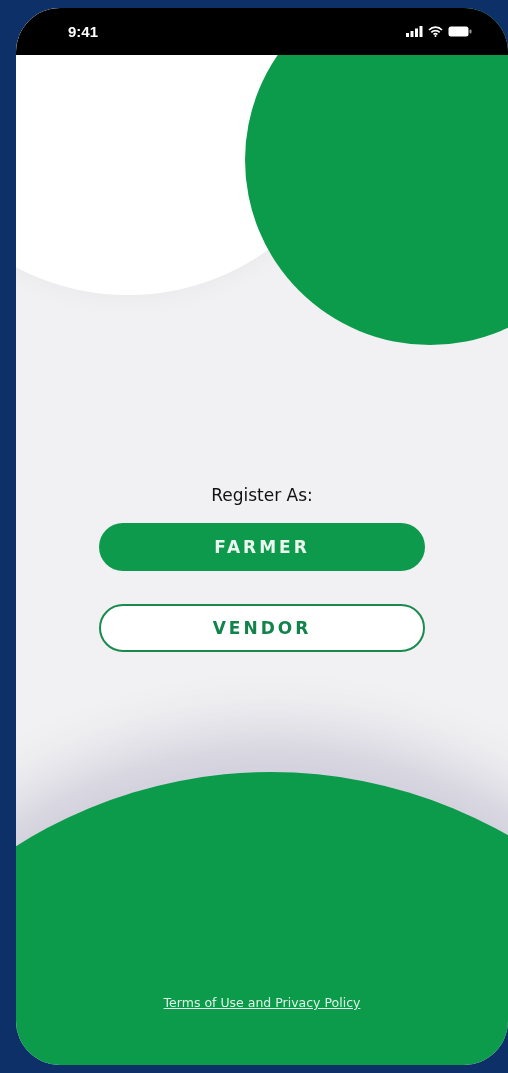 The height and width of the screenshot is (1073, 508). I want to click on outlined-button: VENDOR, so click(262, 628).